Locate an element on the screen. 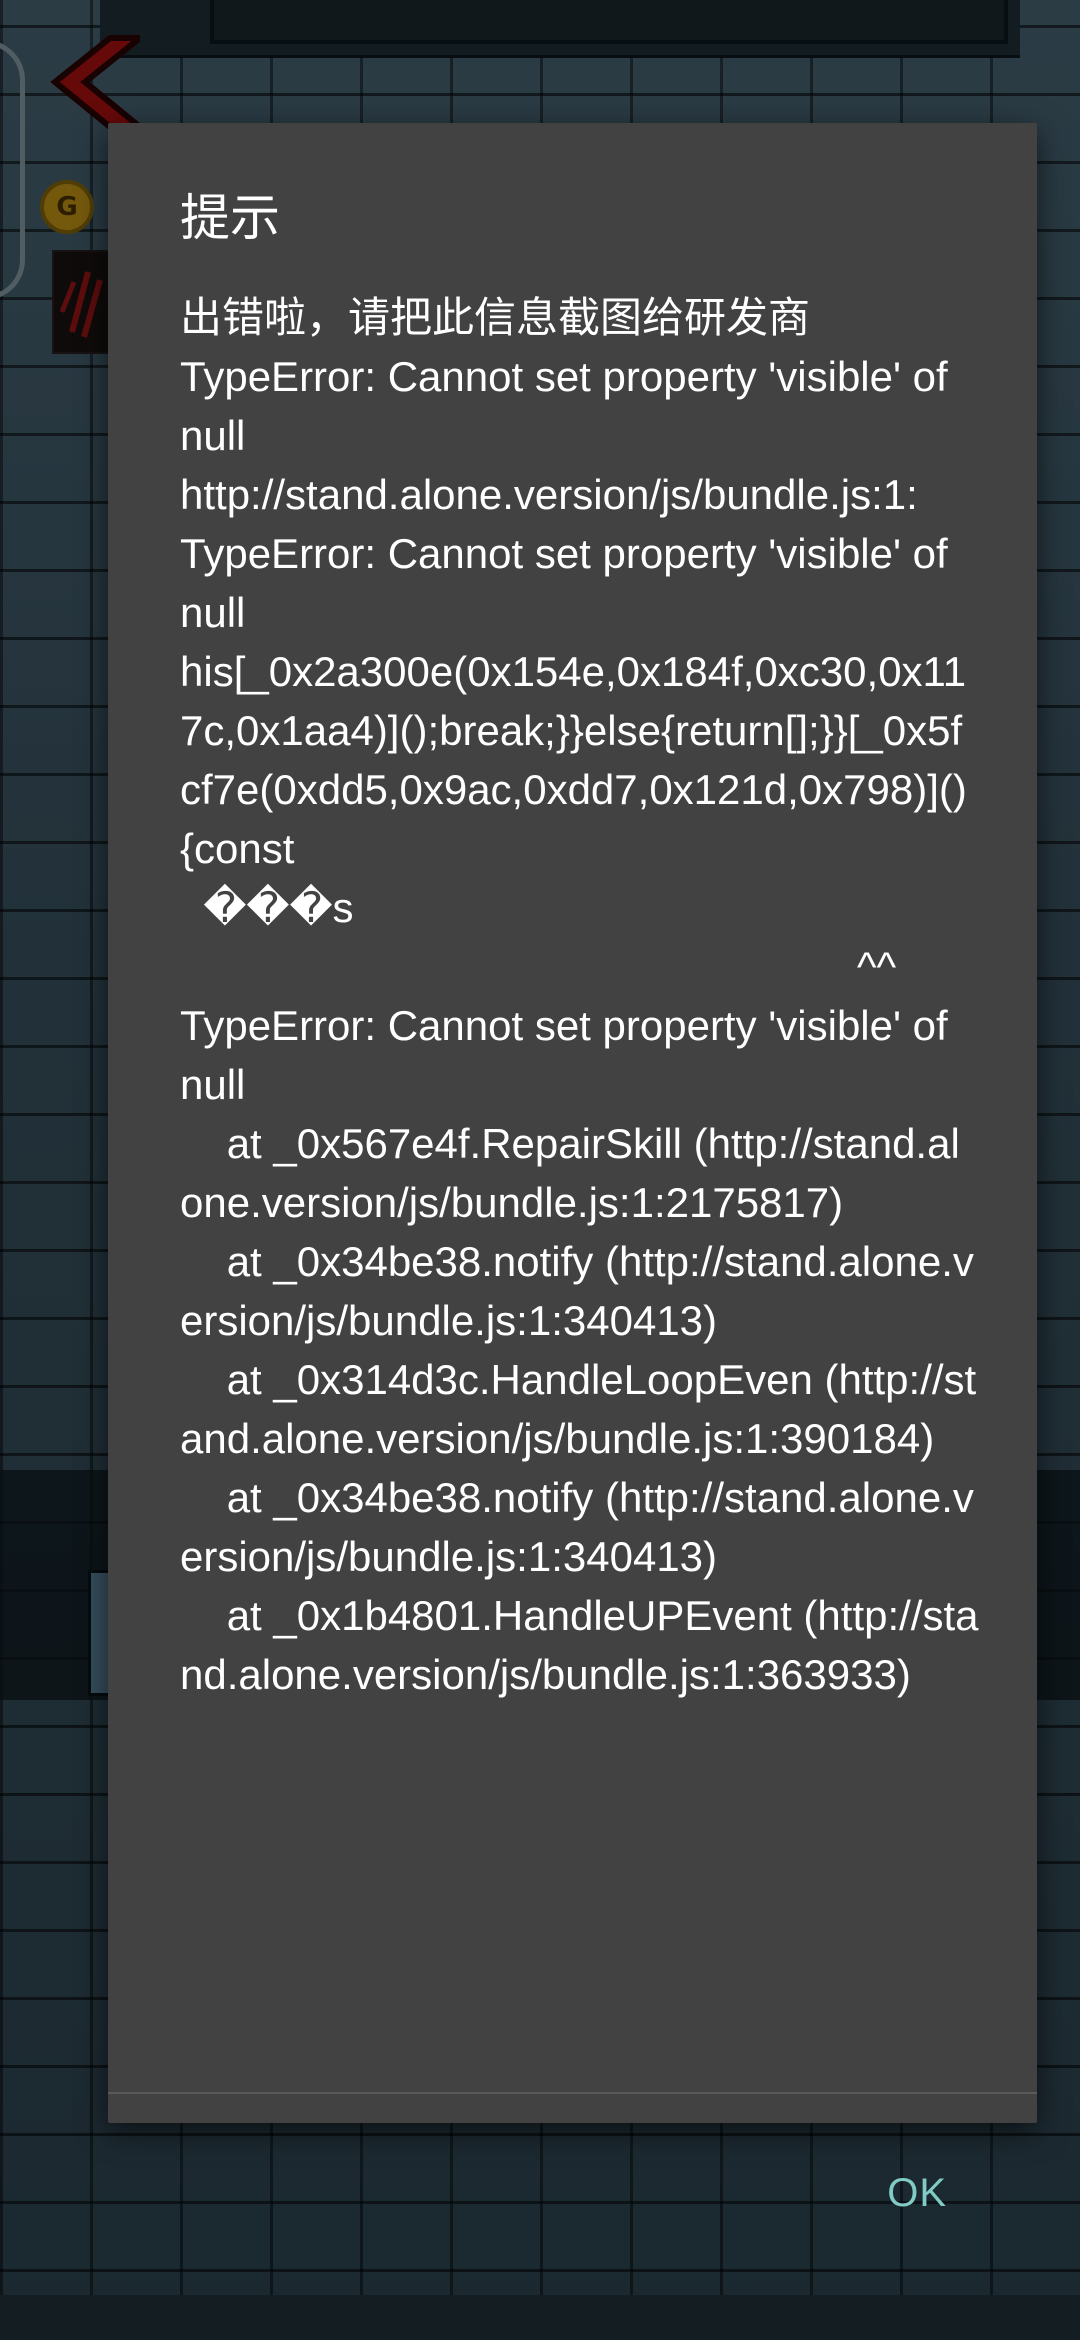  dialog-title: 提示 is located at coordinates (230, 218).